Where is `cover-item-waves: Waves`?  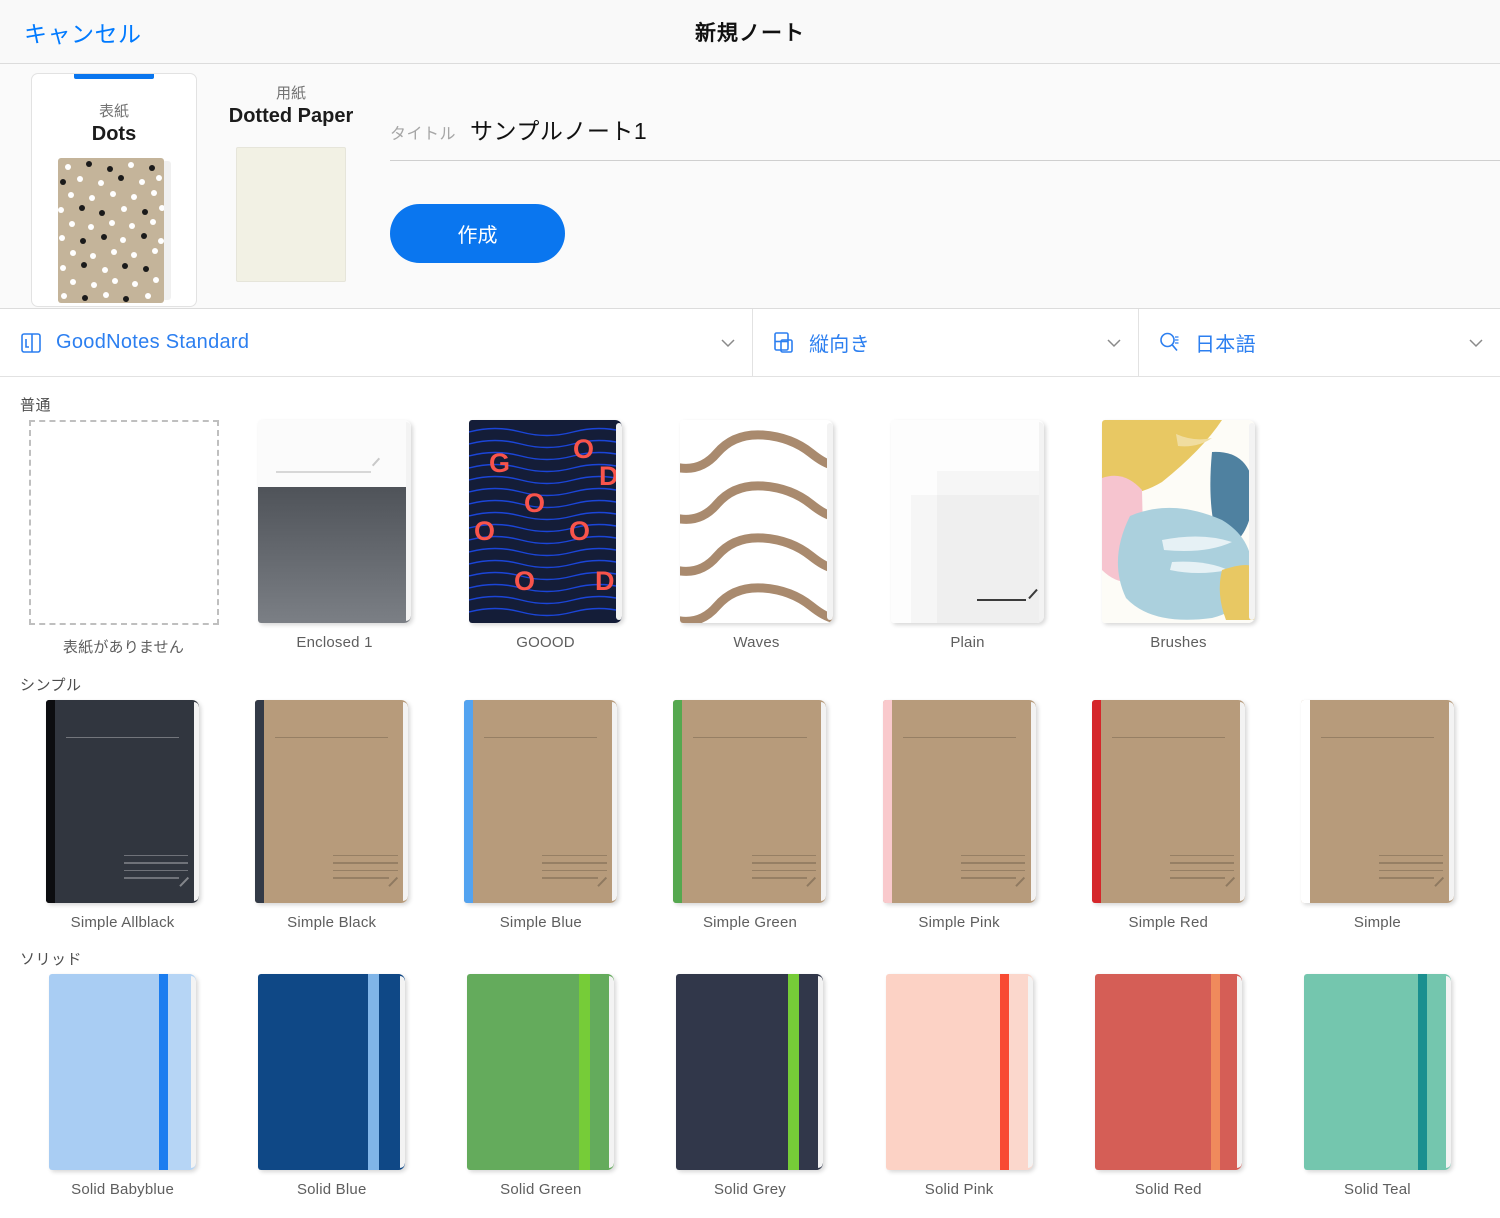
cover-item-waves: Waves is located at coordinates (756, 538).